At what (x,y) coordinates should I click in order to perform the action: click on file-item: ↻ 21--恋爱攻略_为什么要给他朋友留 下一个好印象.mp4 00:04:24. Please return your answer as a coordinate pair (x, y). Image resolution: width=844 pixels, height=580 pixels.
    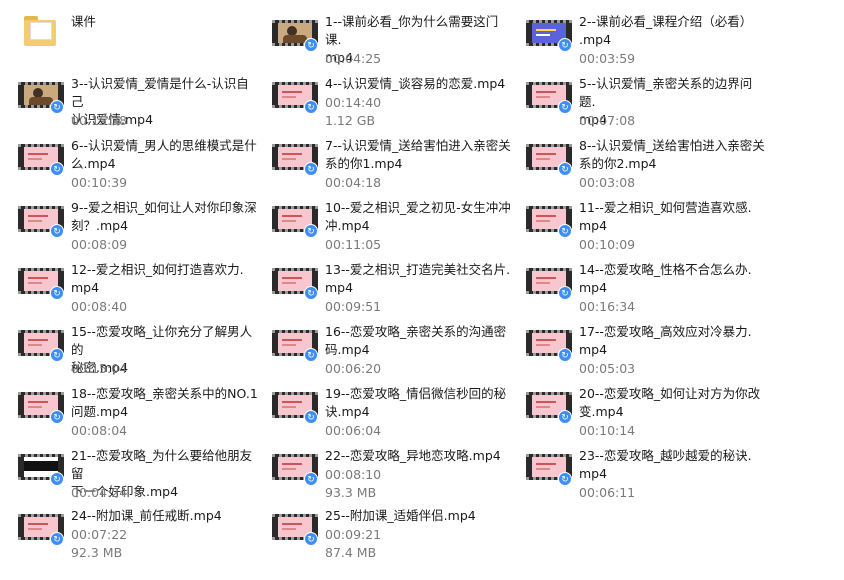
    Looking at the image, I should click on (126, 470).